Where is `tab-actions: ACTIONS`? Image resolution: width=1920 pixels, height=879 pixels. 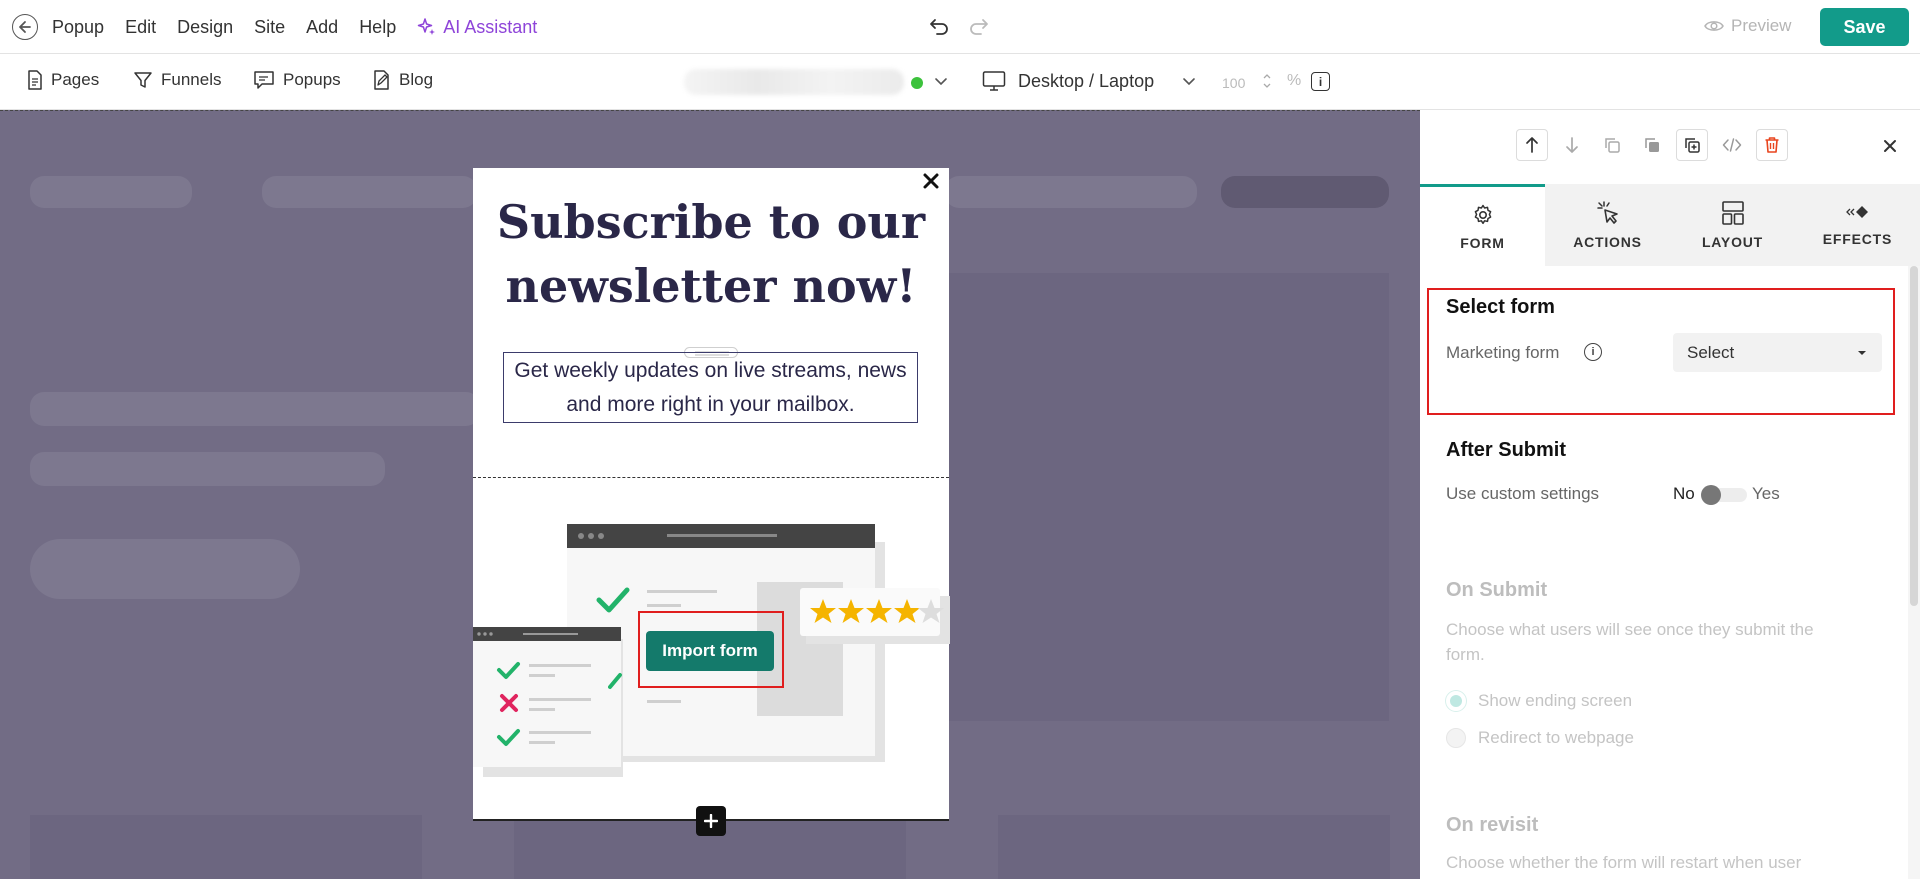 tab-actions: ACTIONS is located at coordinates (1607, 225).